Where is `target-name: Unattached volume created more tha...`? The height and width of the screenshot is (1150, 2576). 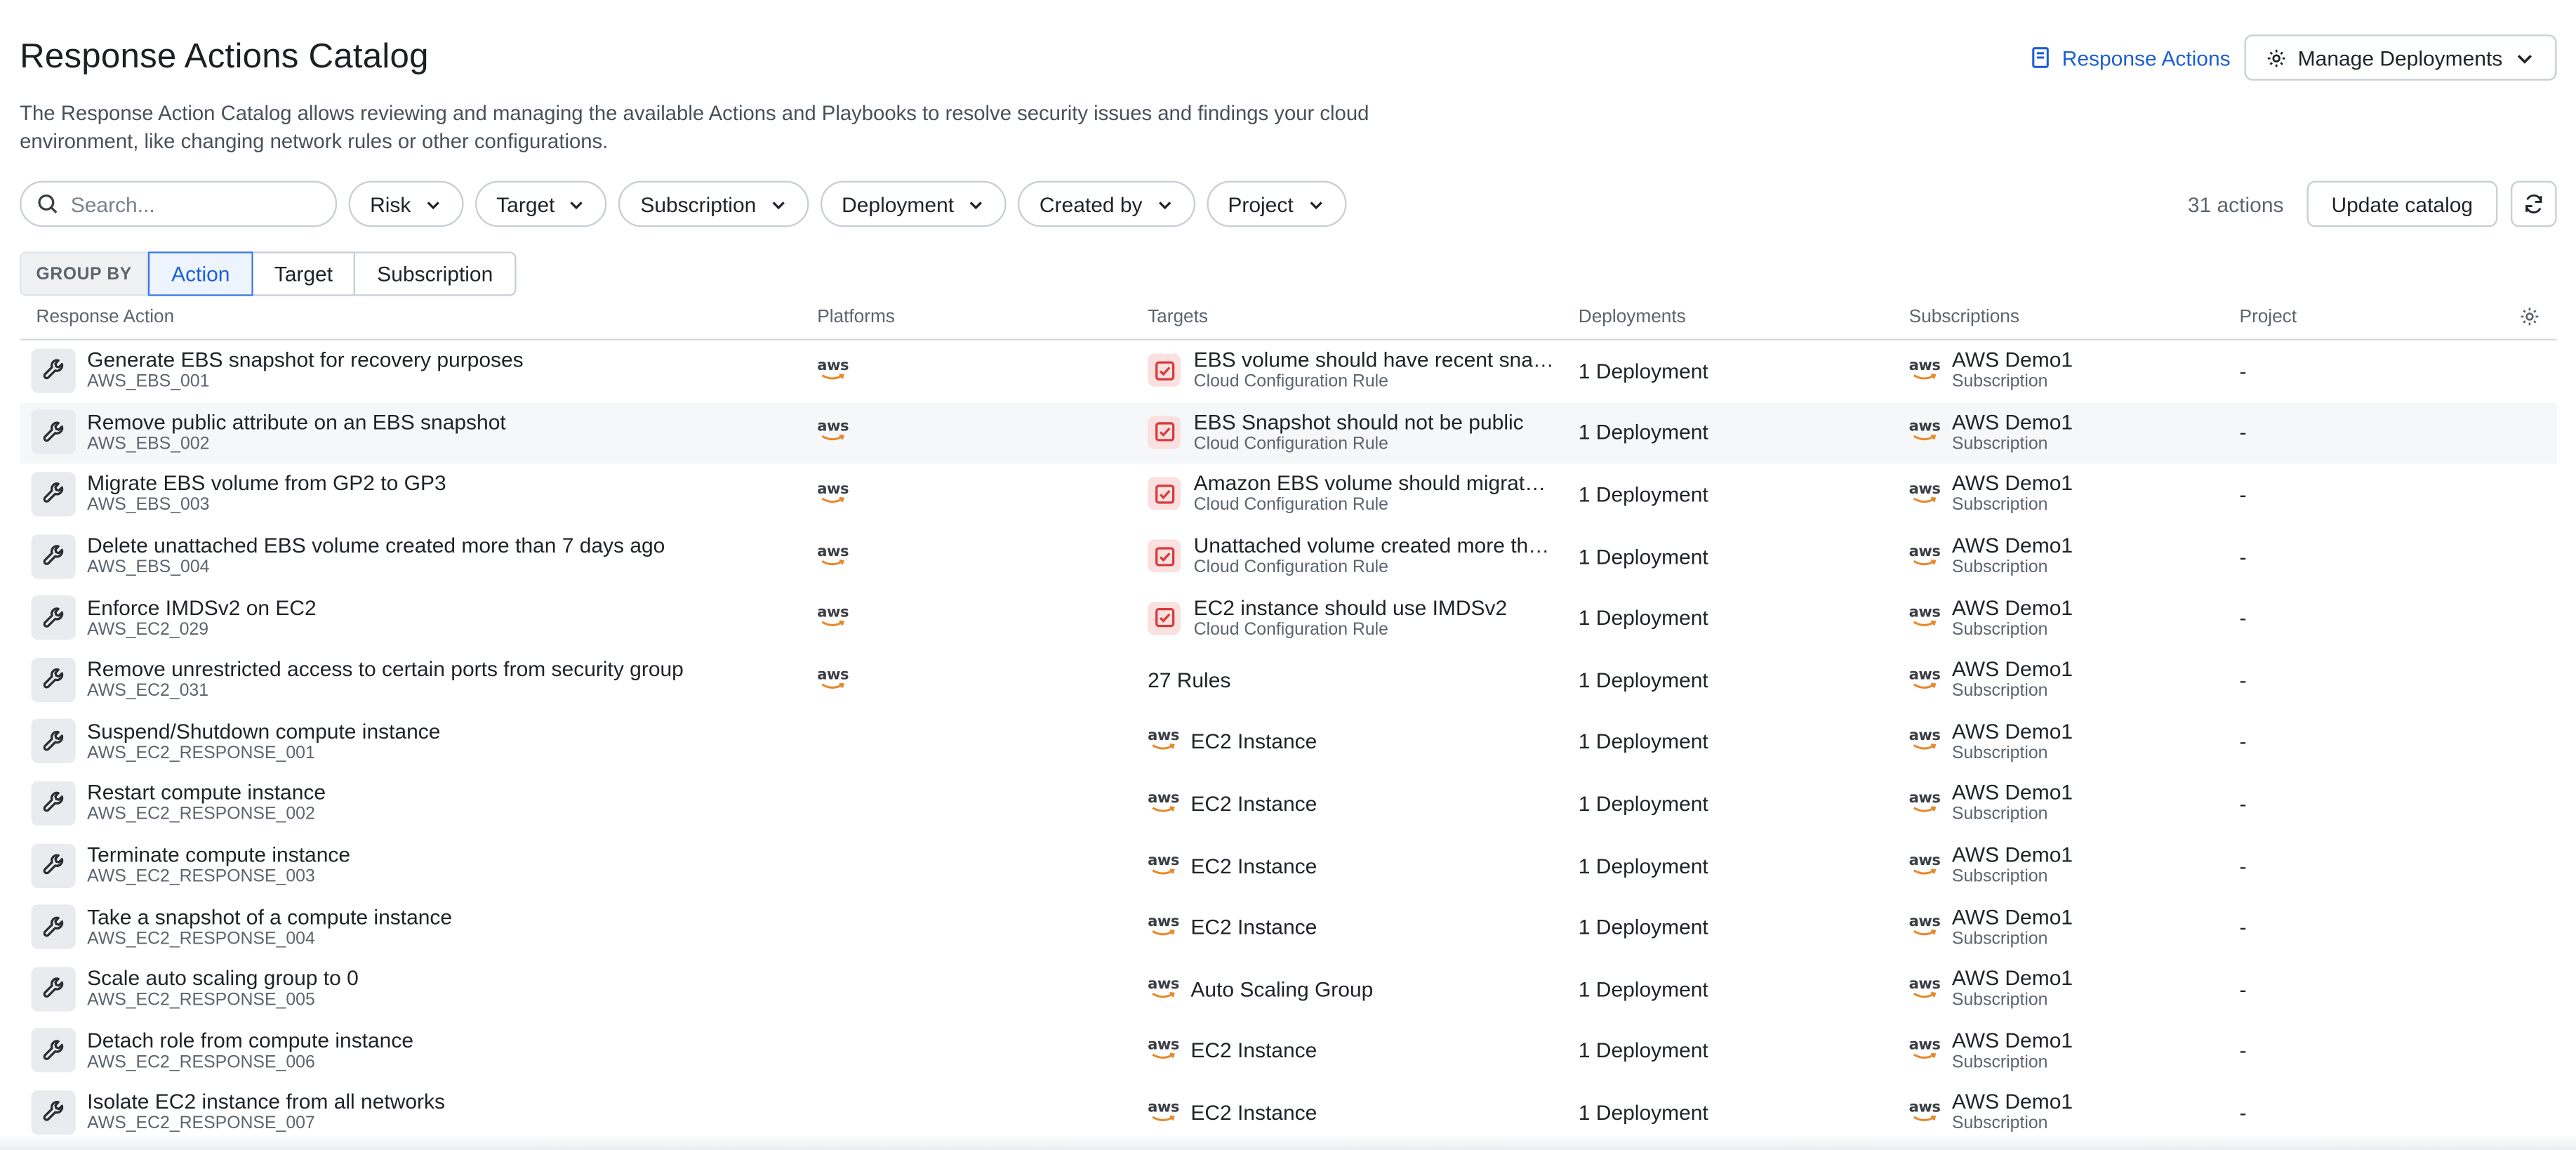
target-name: Unattached volume created more tha... is located at coordinates (1375, 545).